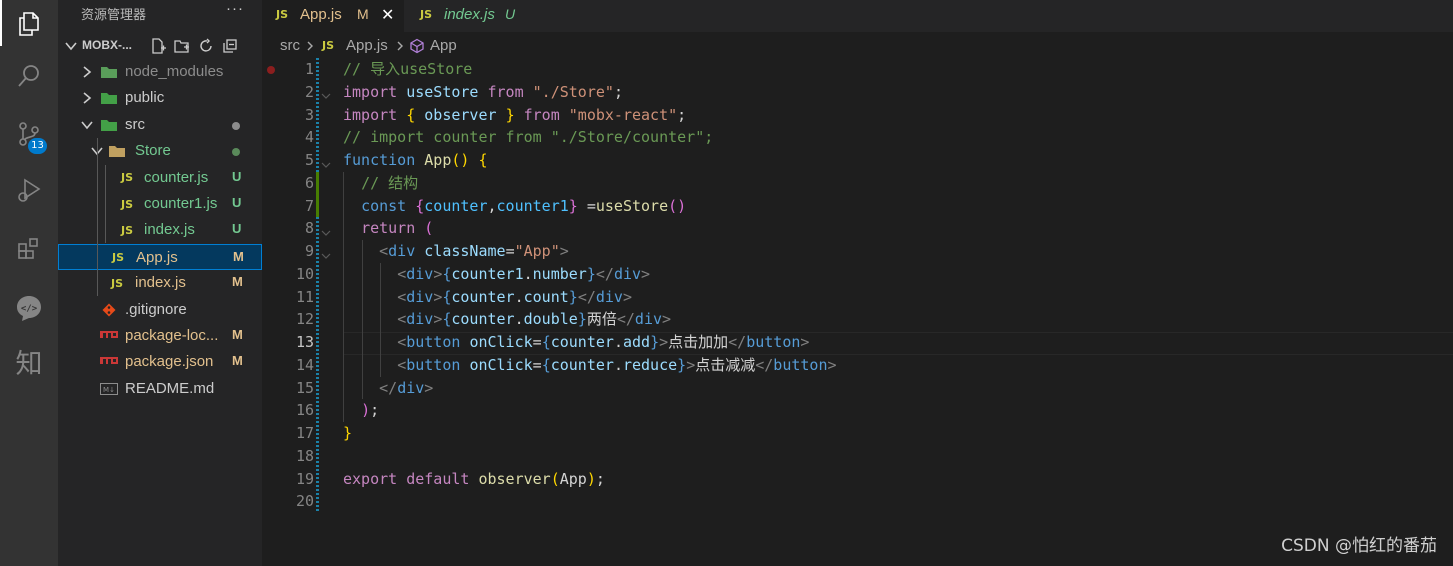 This screenshot has height=566, width=1453. What do you see at coordinates (288, 342) in the screenshot?
I see `line-number: 13` at bounding box center [288, 342].